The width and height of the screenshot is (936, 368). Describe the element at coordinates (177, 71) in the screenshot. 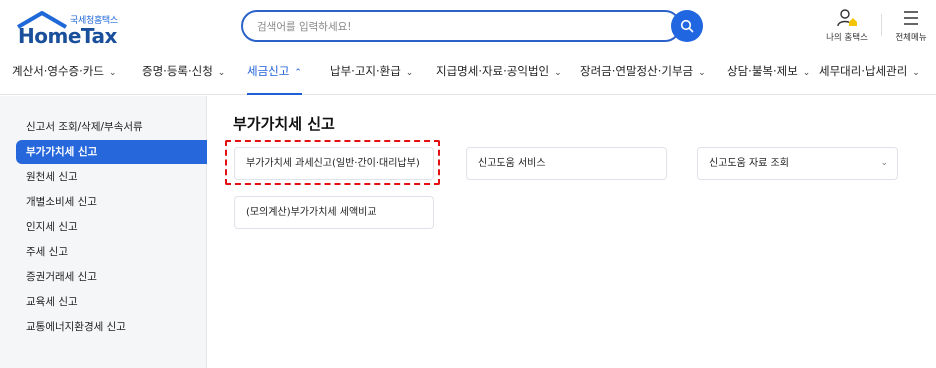

I see `gnb-label: 증명·등록·신청` at that location.